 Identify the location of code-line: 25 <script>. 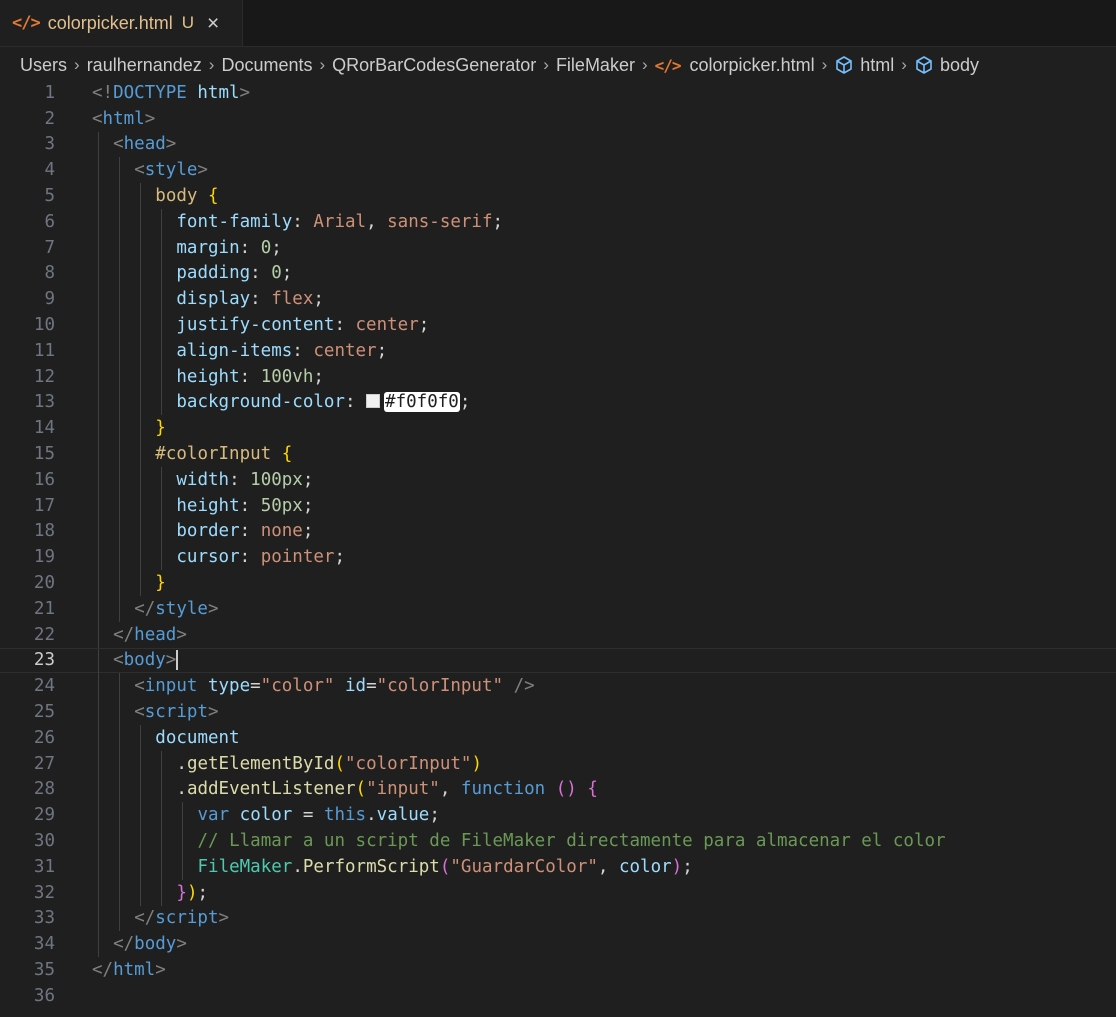
(558, 712).